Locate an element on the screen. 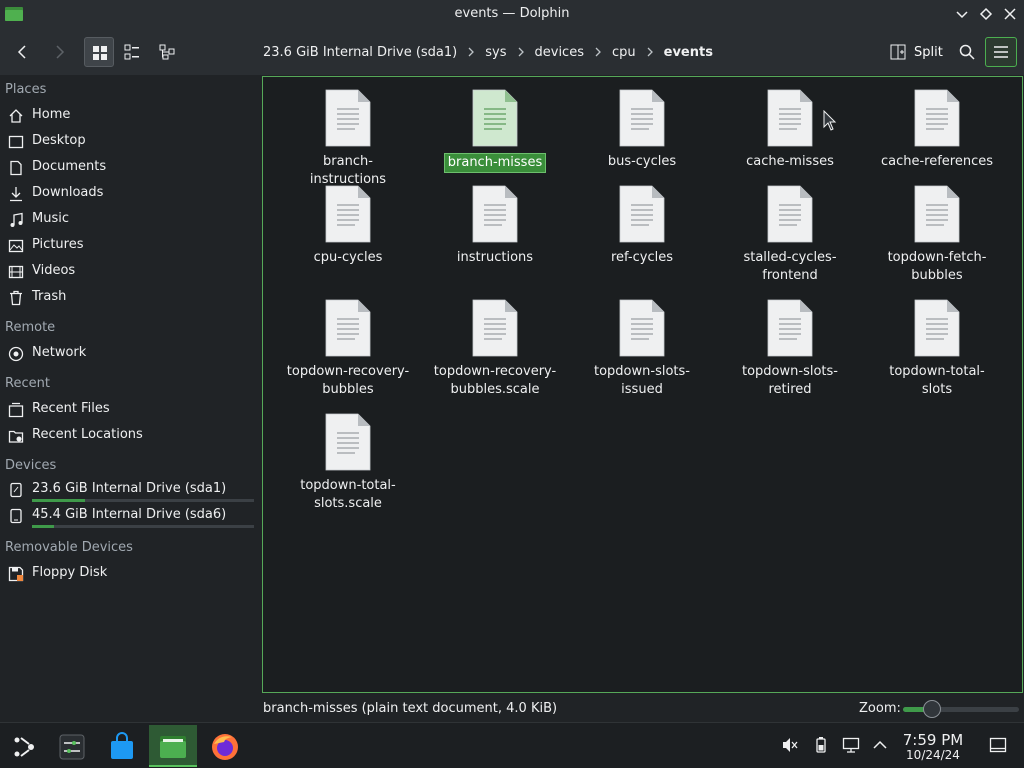  zoom-slider is located at coordinates (961, 709).